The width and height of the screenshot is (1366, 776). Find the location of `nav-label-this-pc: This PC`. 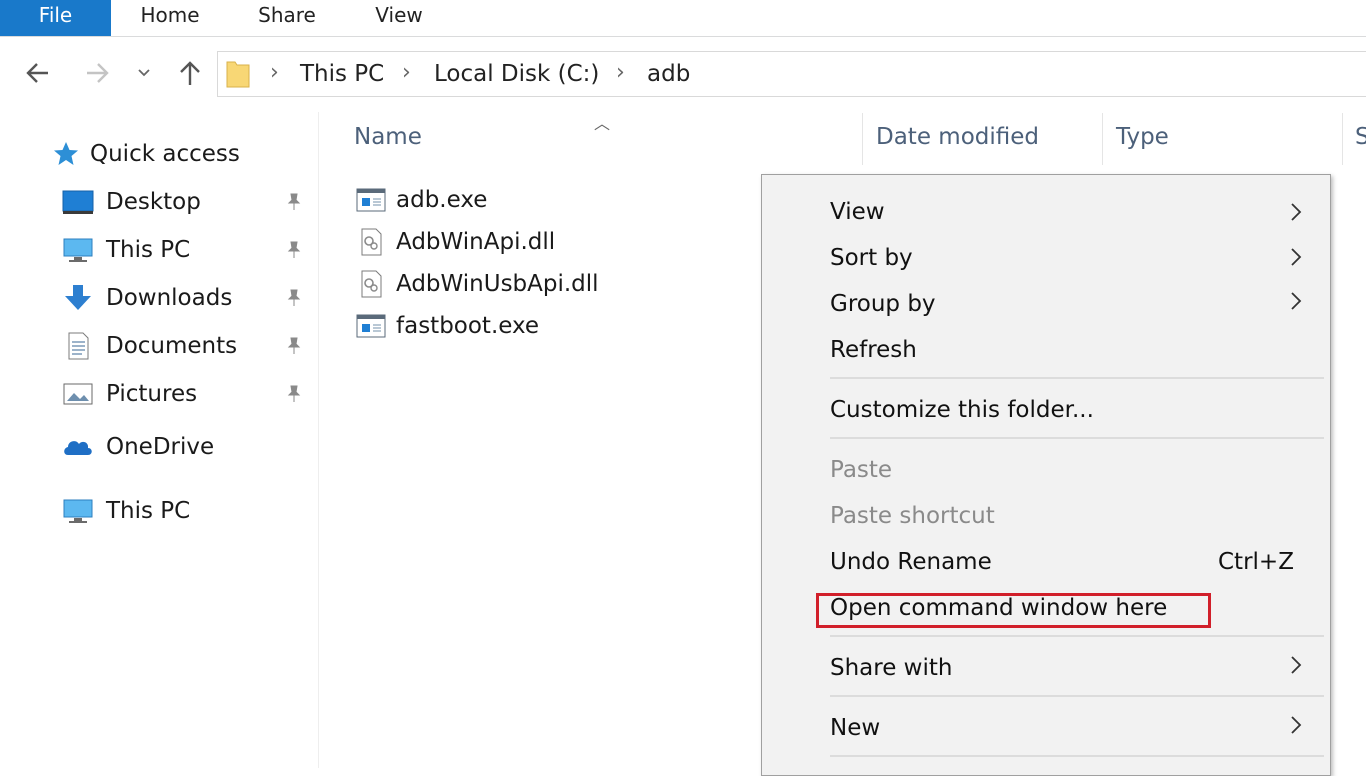

nav-label-this-pc: This PC is located at coordinates (148, 250).